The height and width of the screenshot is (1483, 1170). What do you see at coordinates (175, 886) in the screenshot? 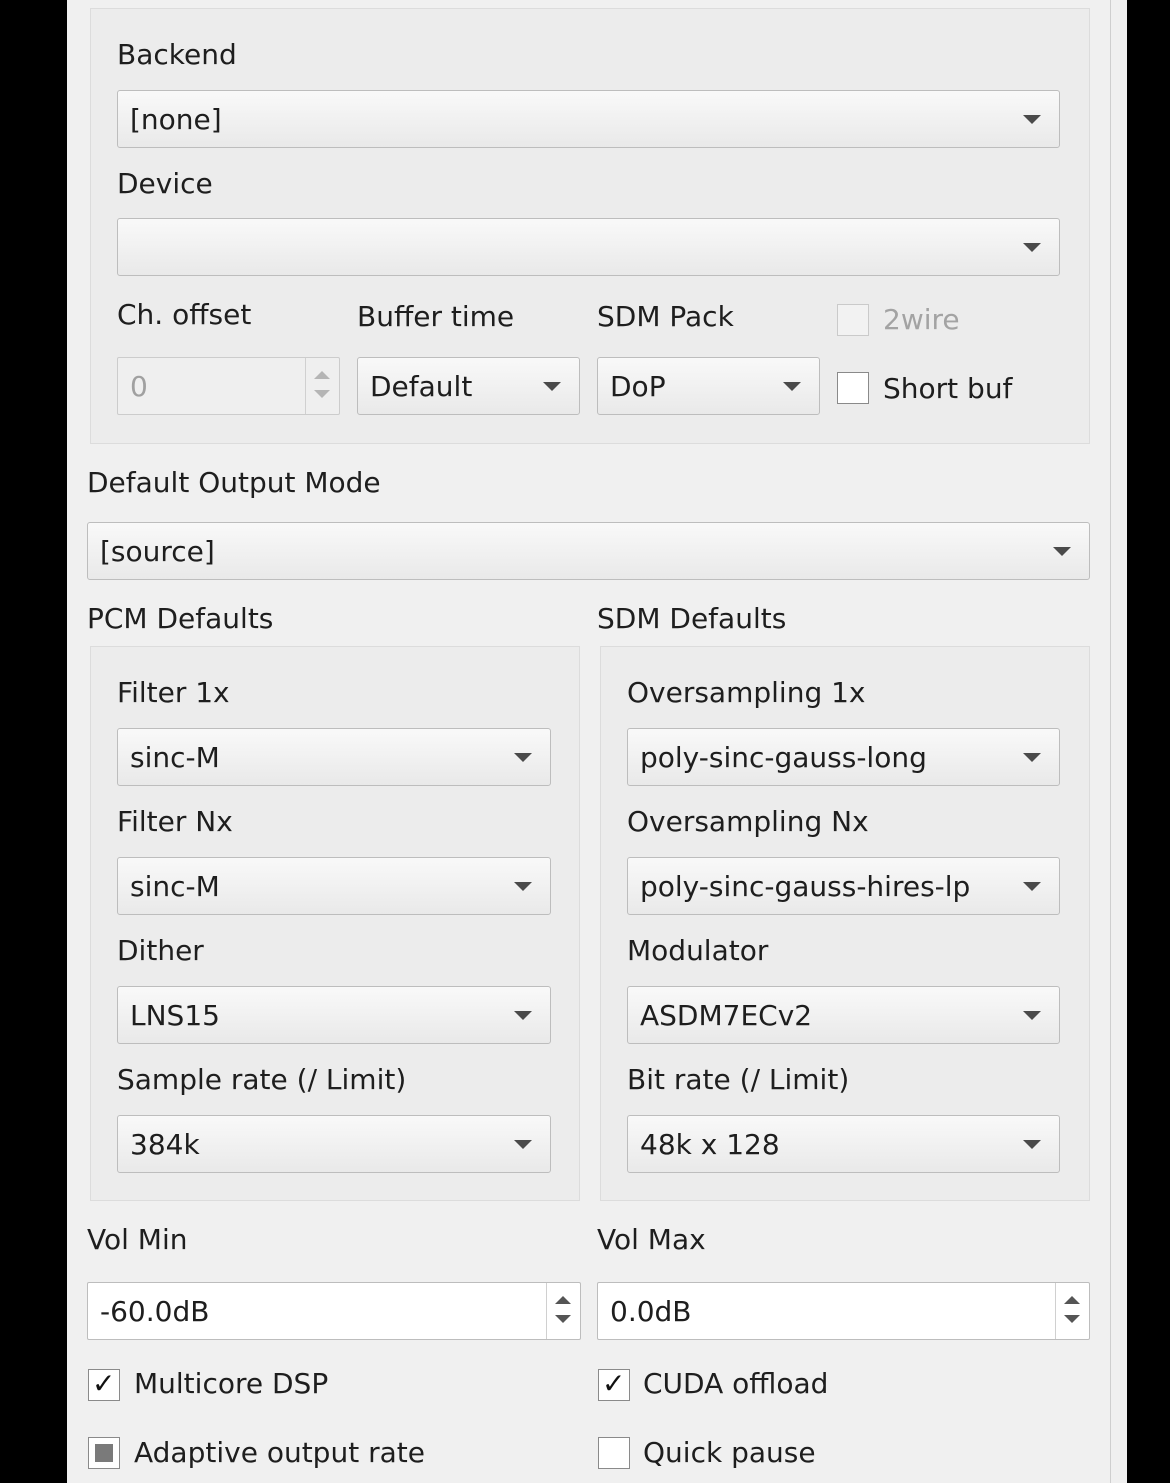
I see `filter-nx-value: sinc-M` at bounding box center [175, 886].